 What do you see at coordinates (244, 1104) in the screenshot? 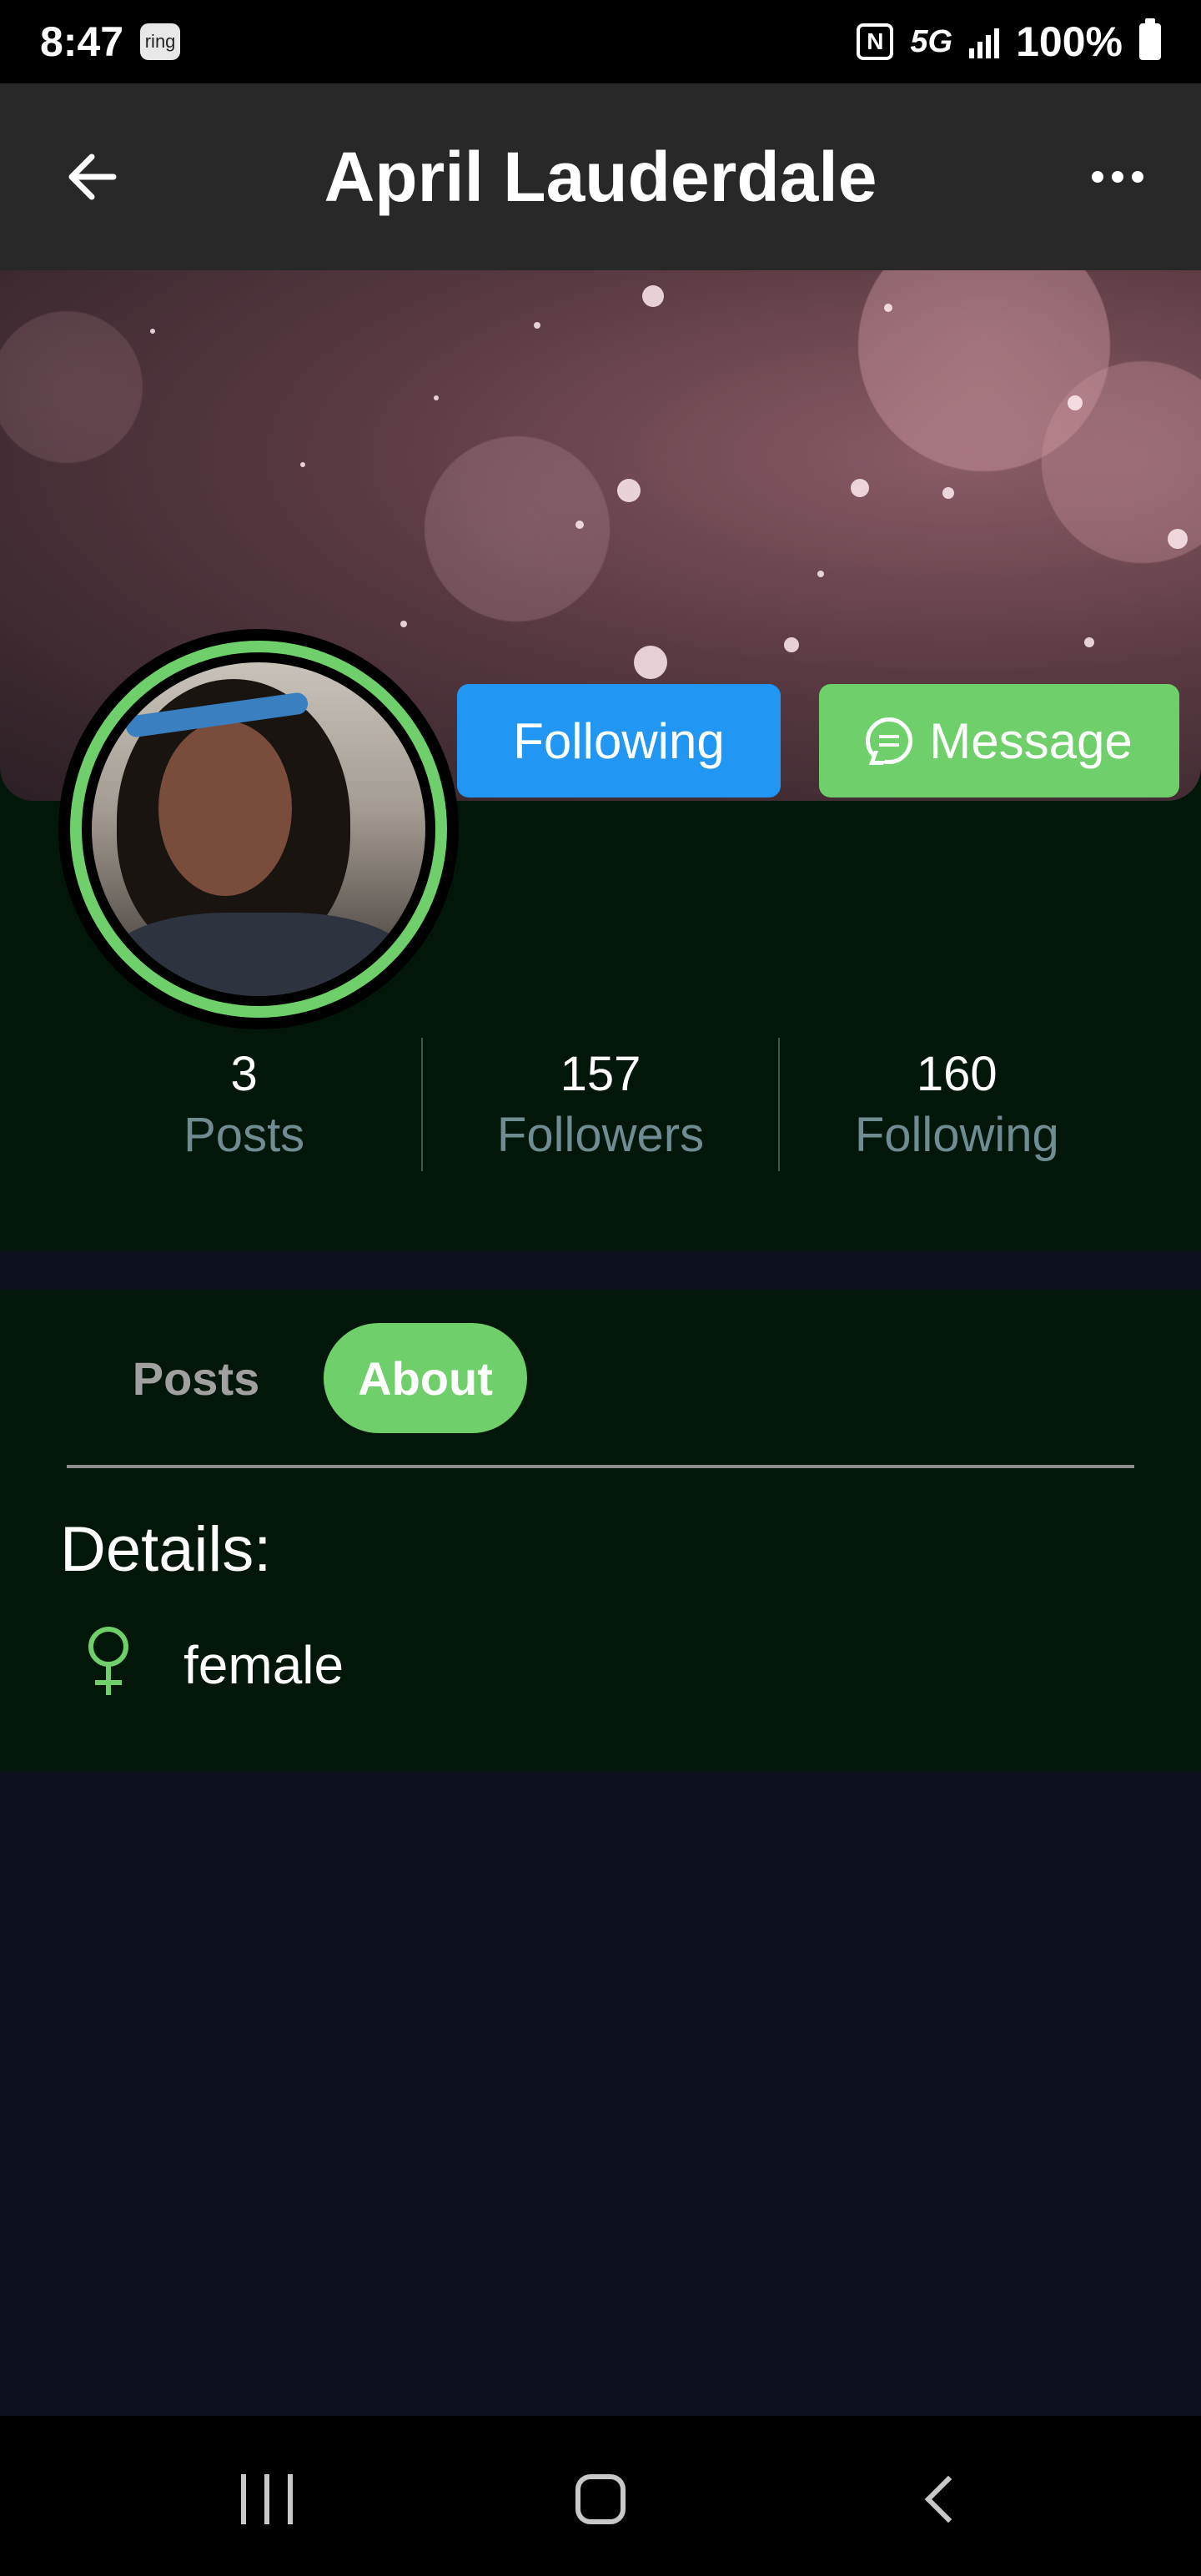
I see `stat-posts: 3 Posts` at bounding box center [244, 1104].